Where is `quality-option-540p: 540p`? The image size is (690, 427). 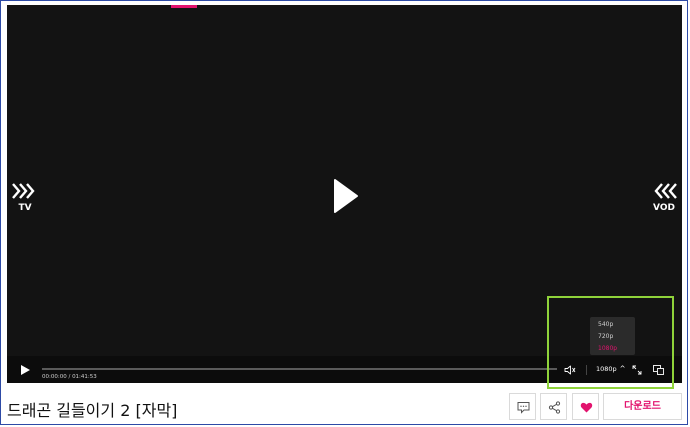 quality-option-540p: 540p is located at coordinates (612, 325).